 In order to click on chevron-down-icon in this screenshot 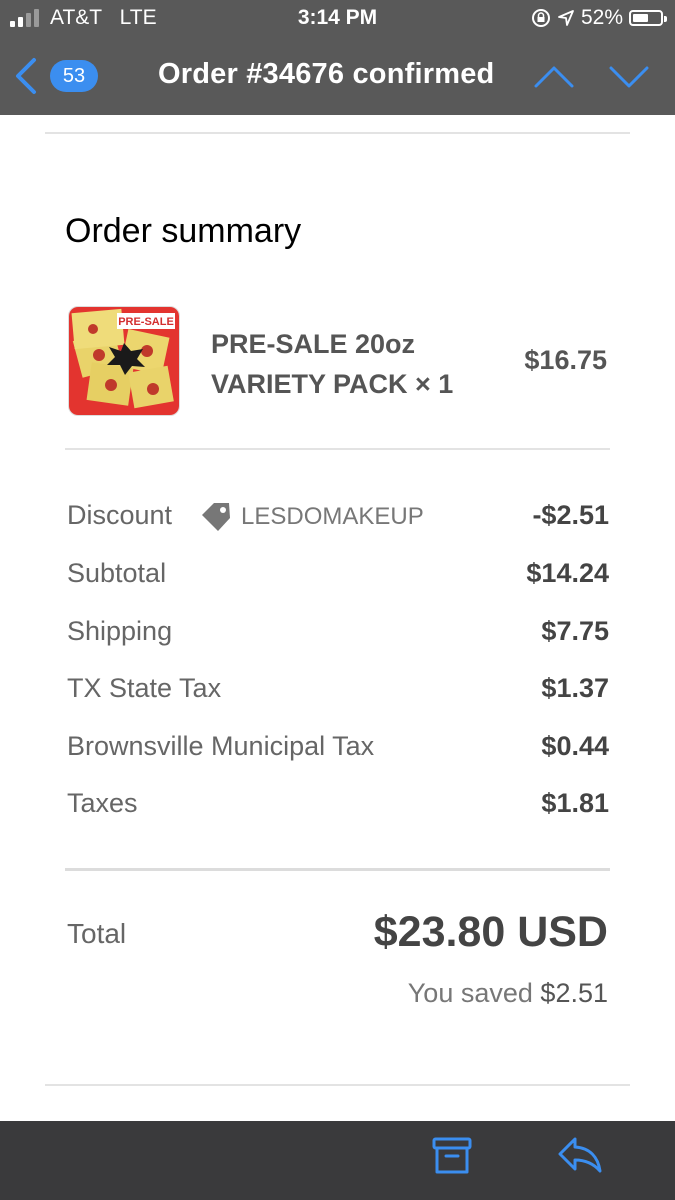, I will do `click(629, 77)`.